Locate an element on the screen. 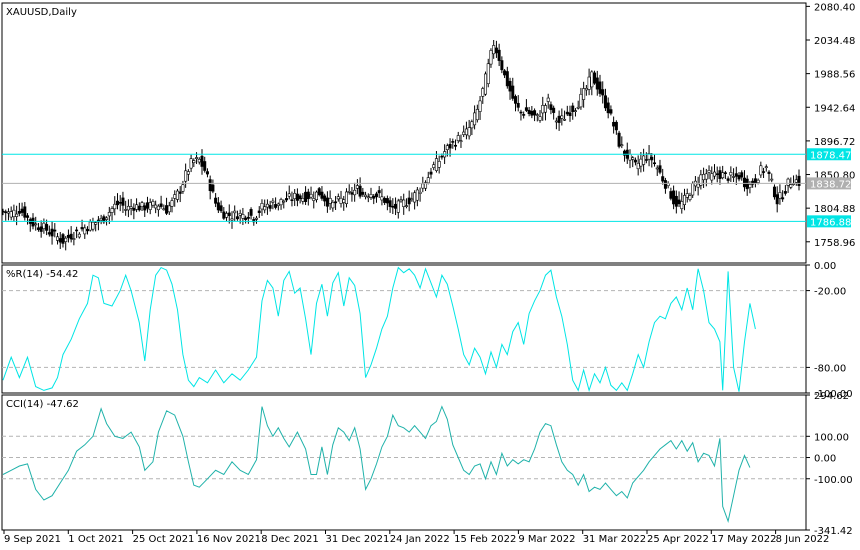  x-tick-label: 17 May 2022 is located at coordinates (743, 539).